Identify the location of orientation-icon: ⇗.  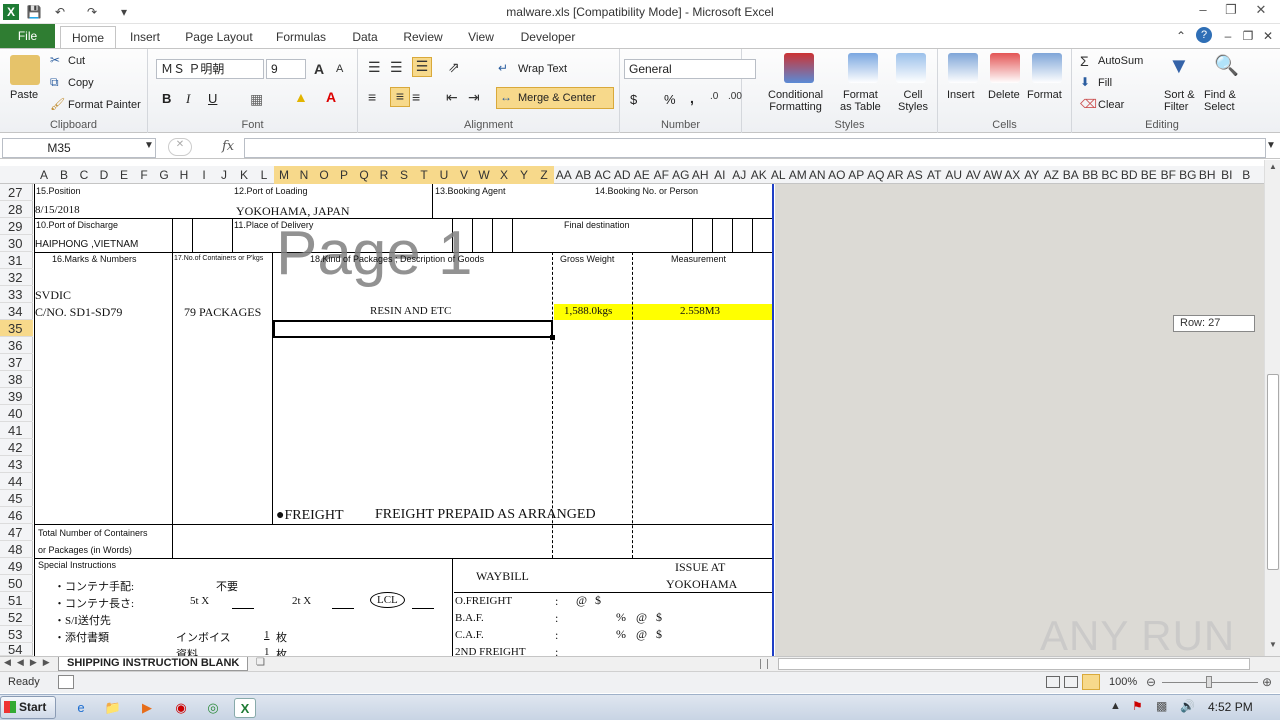
(454, 67).